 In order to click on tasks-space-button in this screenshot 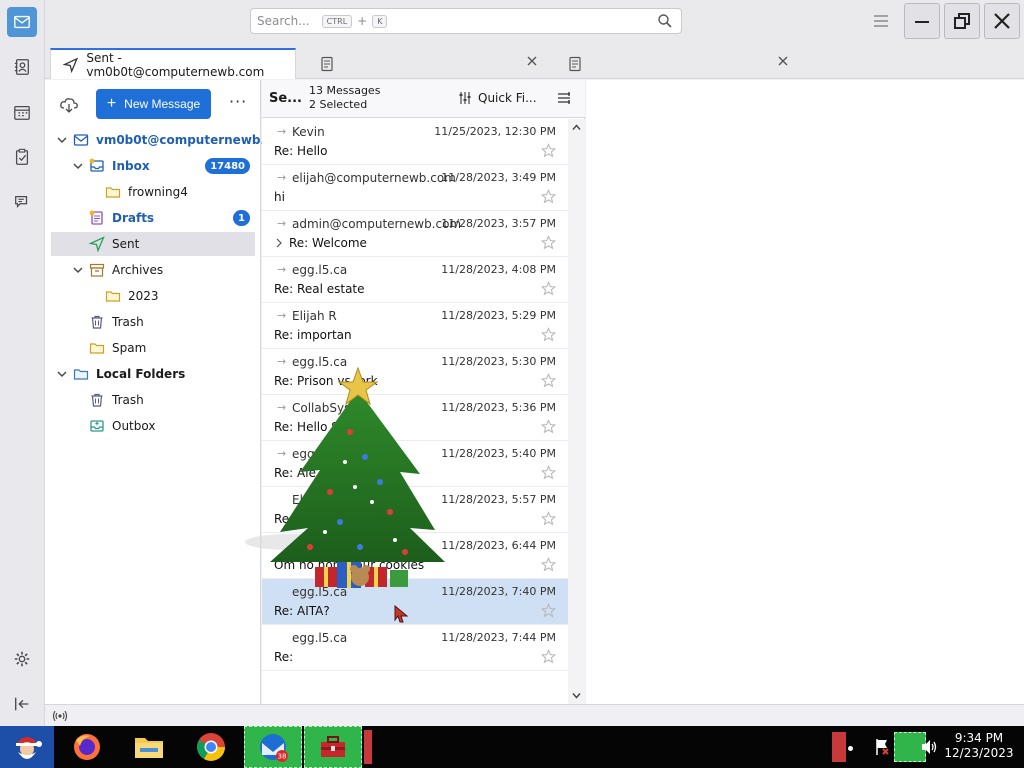, I will do `click(22, 157)`.